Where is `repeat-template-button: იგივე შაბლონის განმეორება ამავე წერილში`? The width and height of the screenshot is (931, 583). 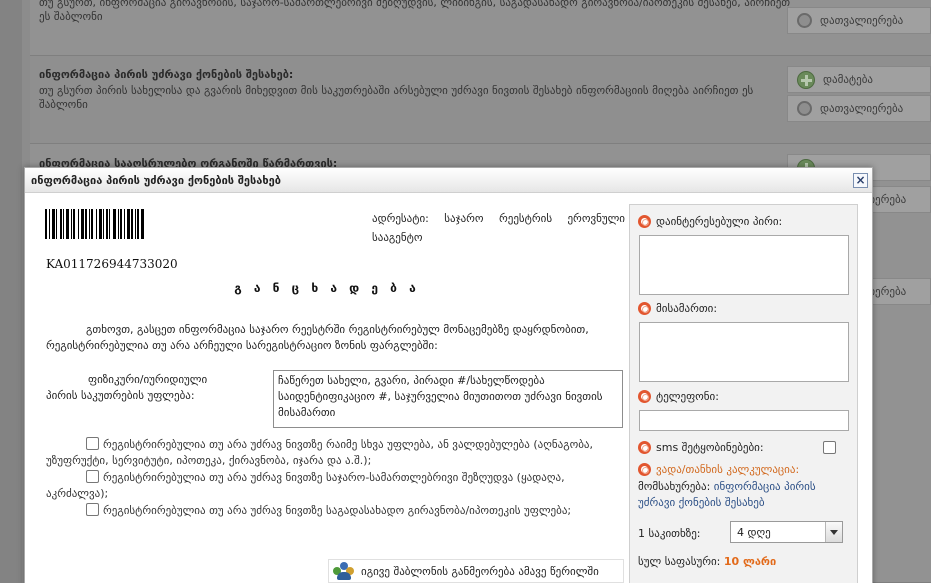 repeat-template-button: იგივე შაბლონის განმეორება ამავე წერილში is located at coordinates (476, 571).